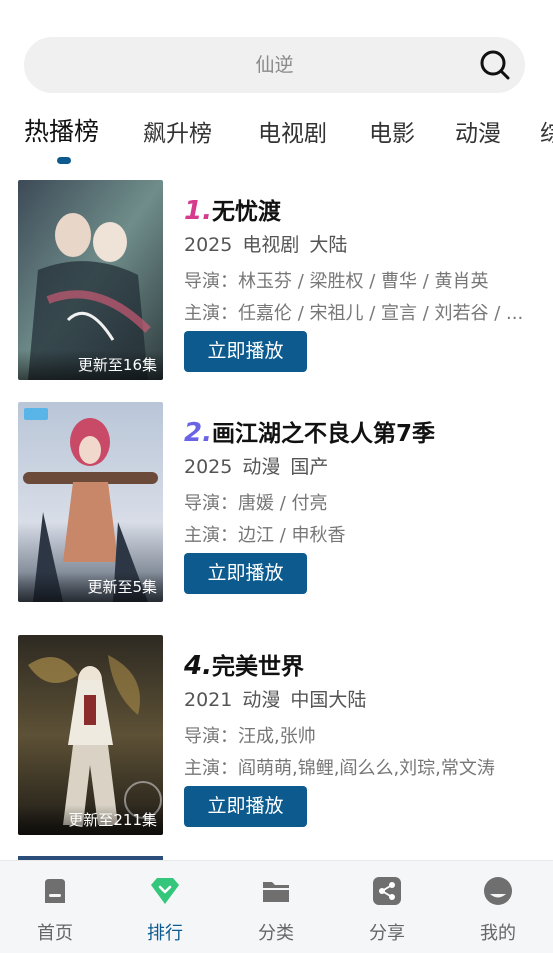 Image resolution: width=553 pixels, height=953 pixels. I want to click on ranking-tabs: 热播榜 飙升榜 电视剧 电影 动漫 综, so click(276, 132).